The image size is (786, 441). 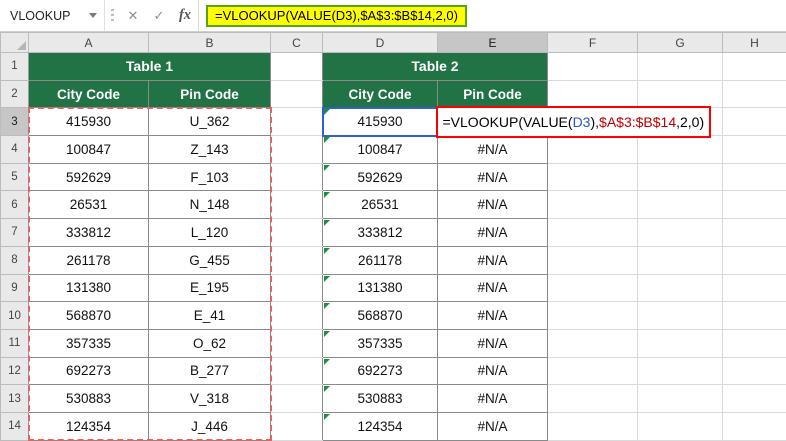 What do you see at coordinates (149, 66) in the screenshot?
I see `cell-A1: Table 1` at bounding box center [149, 66].